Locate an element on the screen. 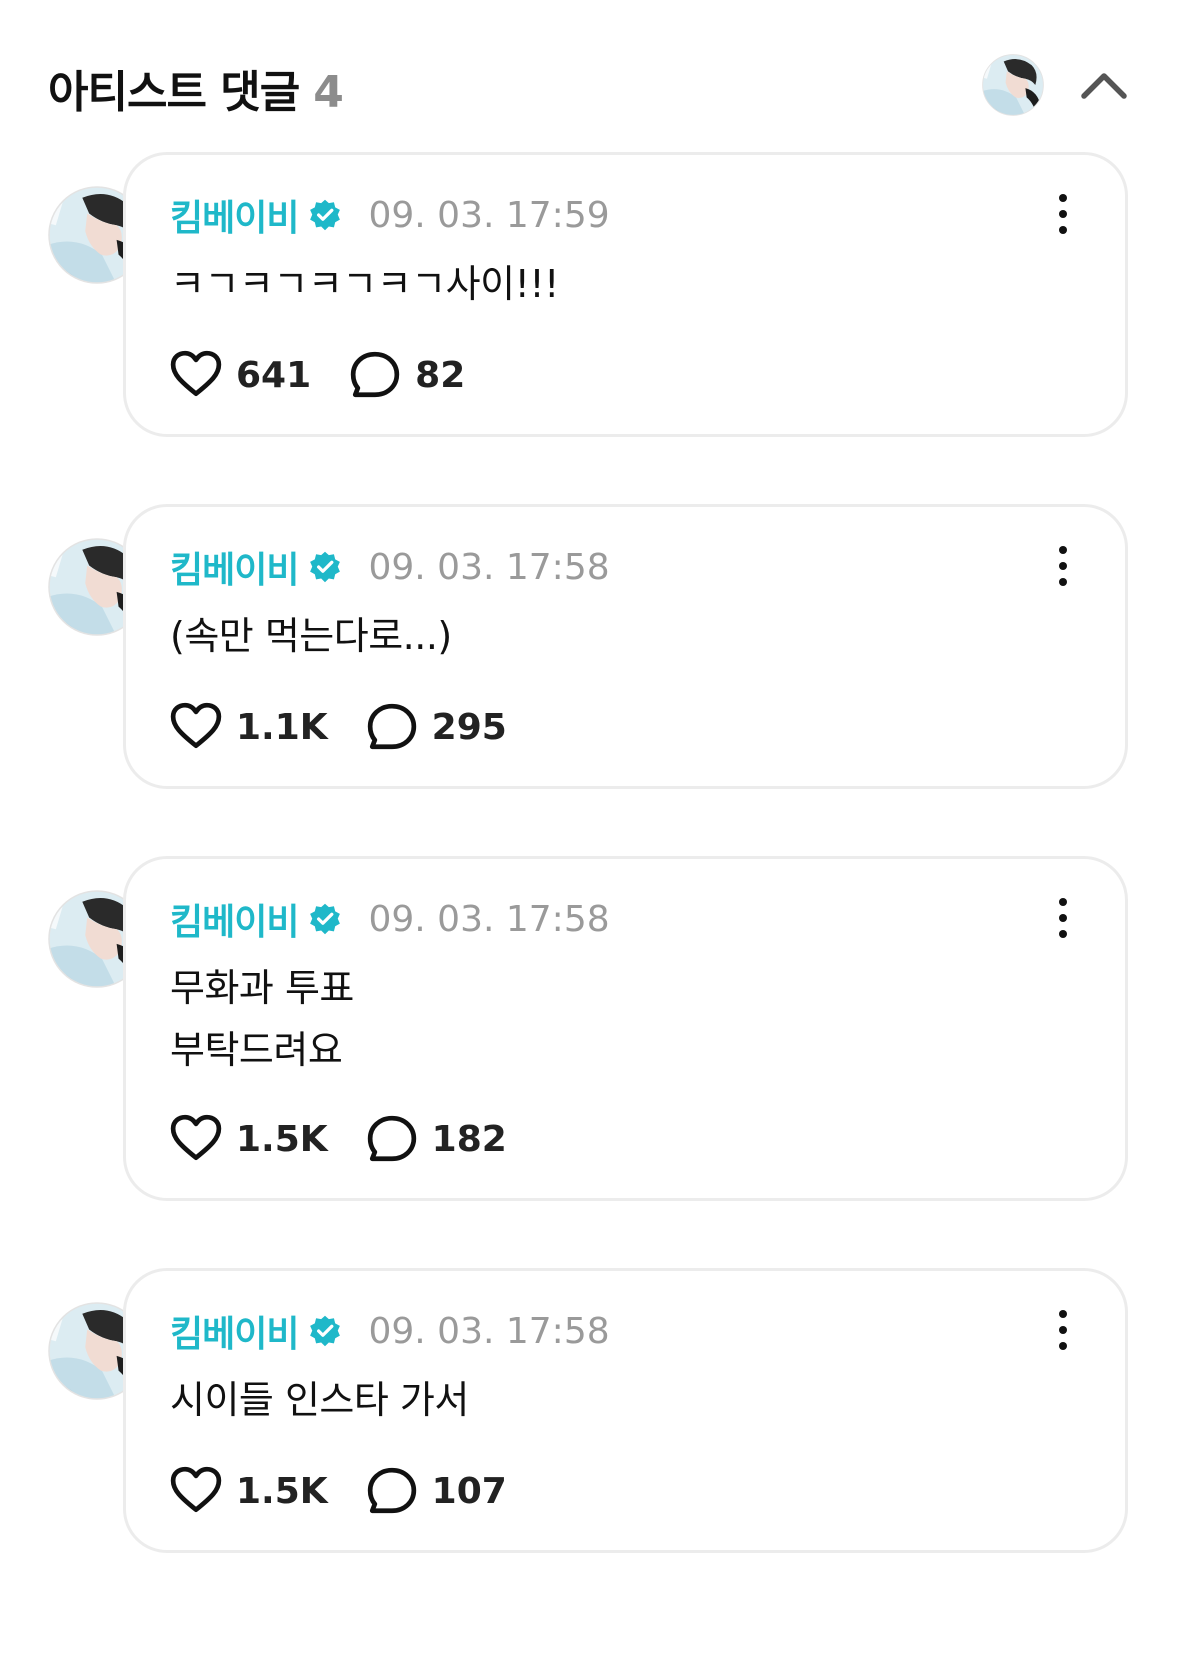 The height and width of the screenshot is (1678, 1179). comment-text: 시이들 인스타 가서 is located at coordinates (319, 1400).